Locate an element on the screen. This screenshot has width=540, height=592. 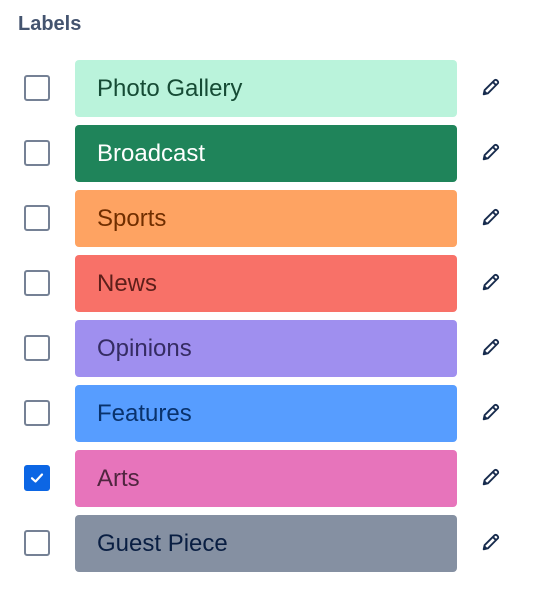
label-chip: Guest Piece is located at coordinates (266, 543).